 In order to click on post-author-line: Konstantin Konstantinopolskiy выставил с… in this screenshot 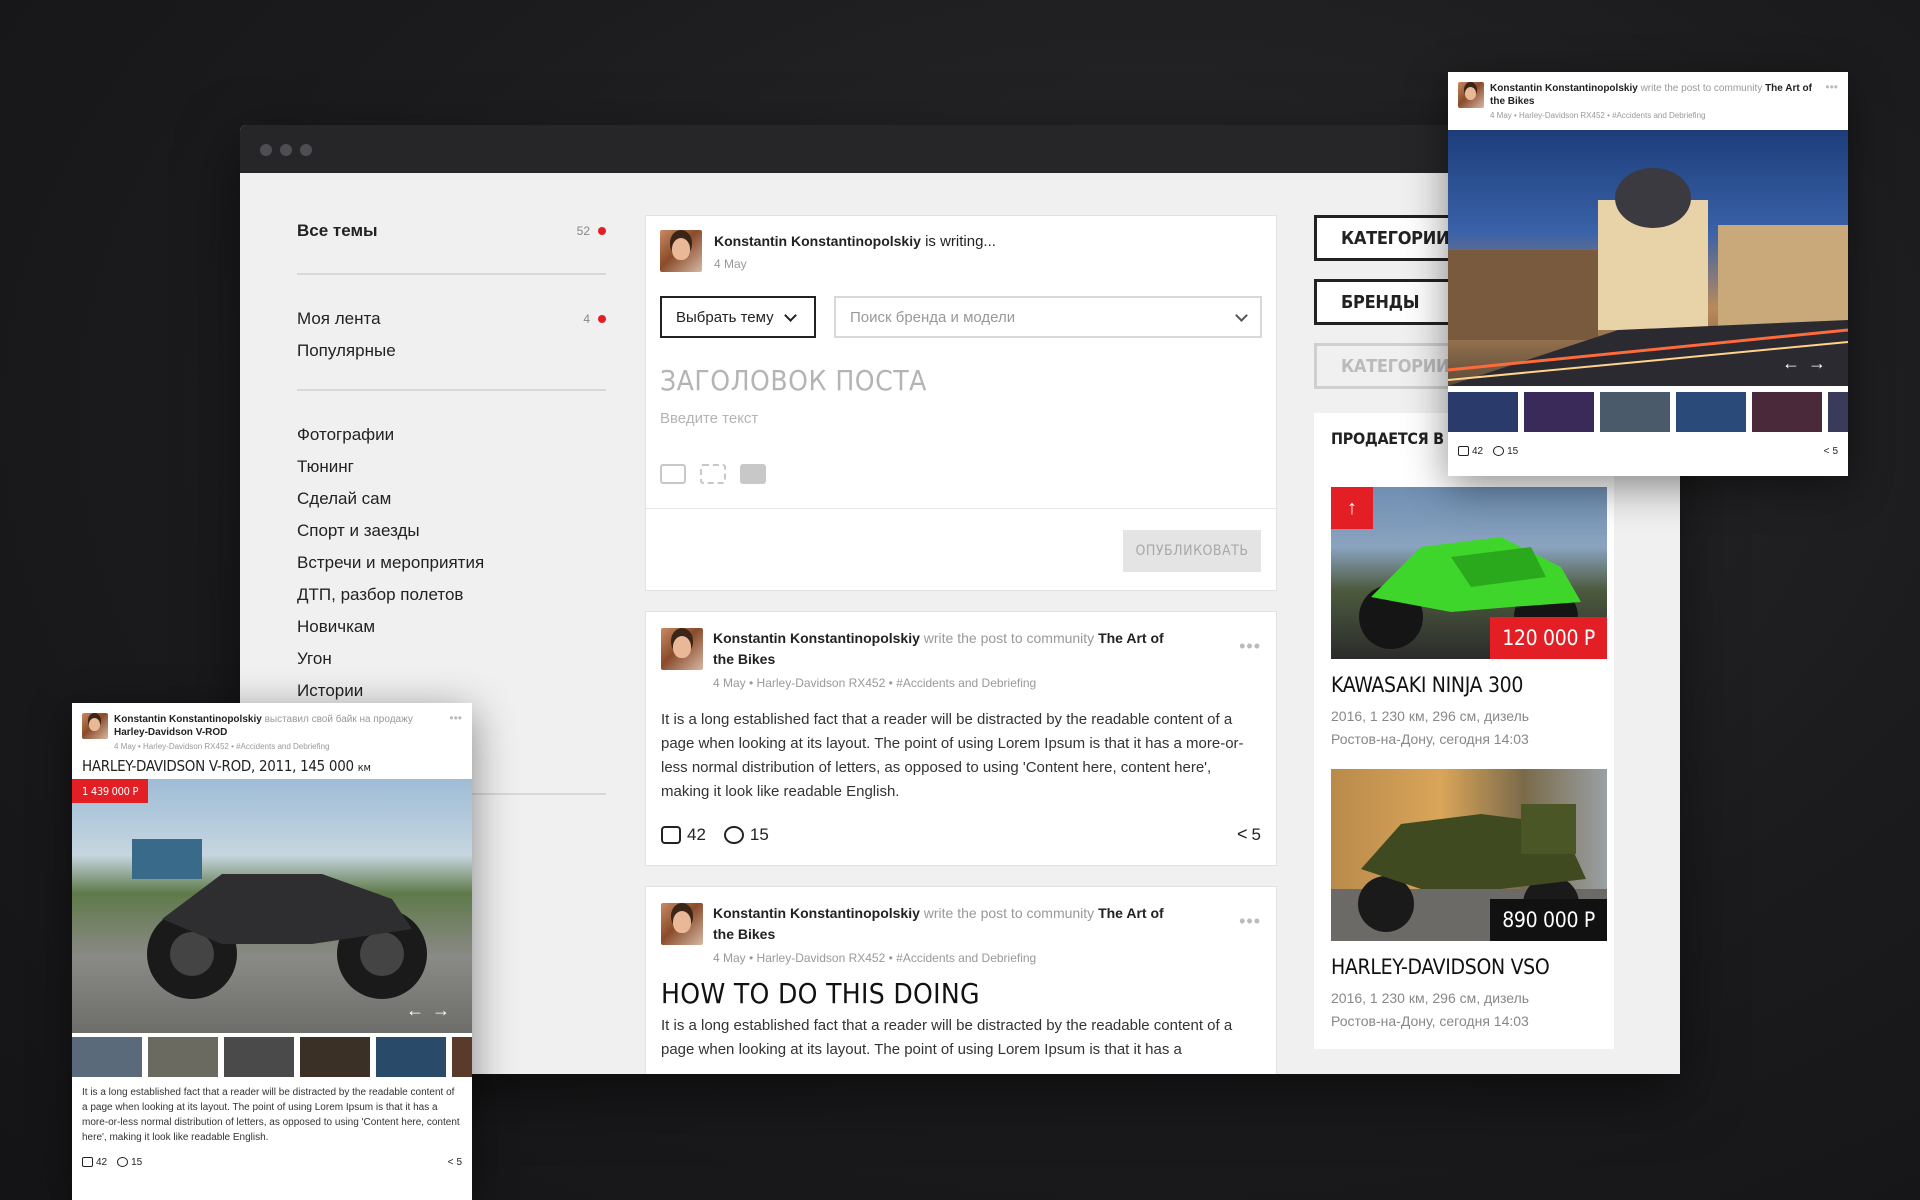, I will do `click(278, 726)`.